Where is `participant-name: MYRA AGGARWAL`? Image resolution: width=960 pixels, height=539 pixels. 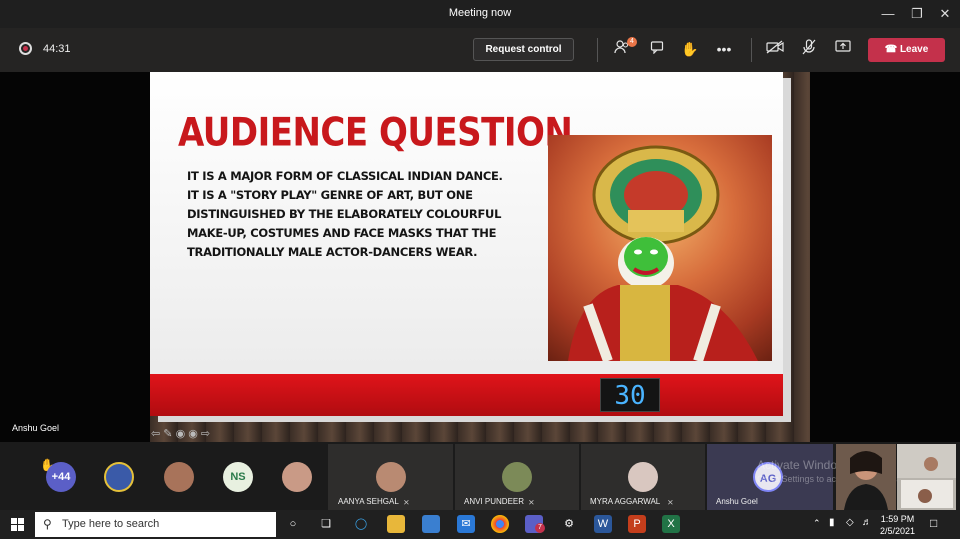 participant-name: MYRA AGGARWAL is located at coordinates (625, 501).